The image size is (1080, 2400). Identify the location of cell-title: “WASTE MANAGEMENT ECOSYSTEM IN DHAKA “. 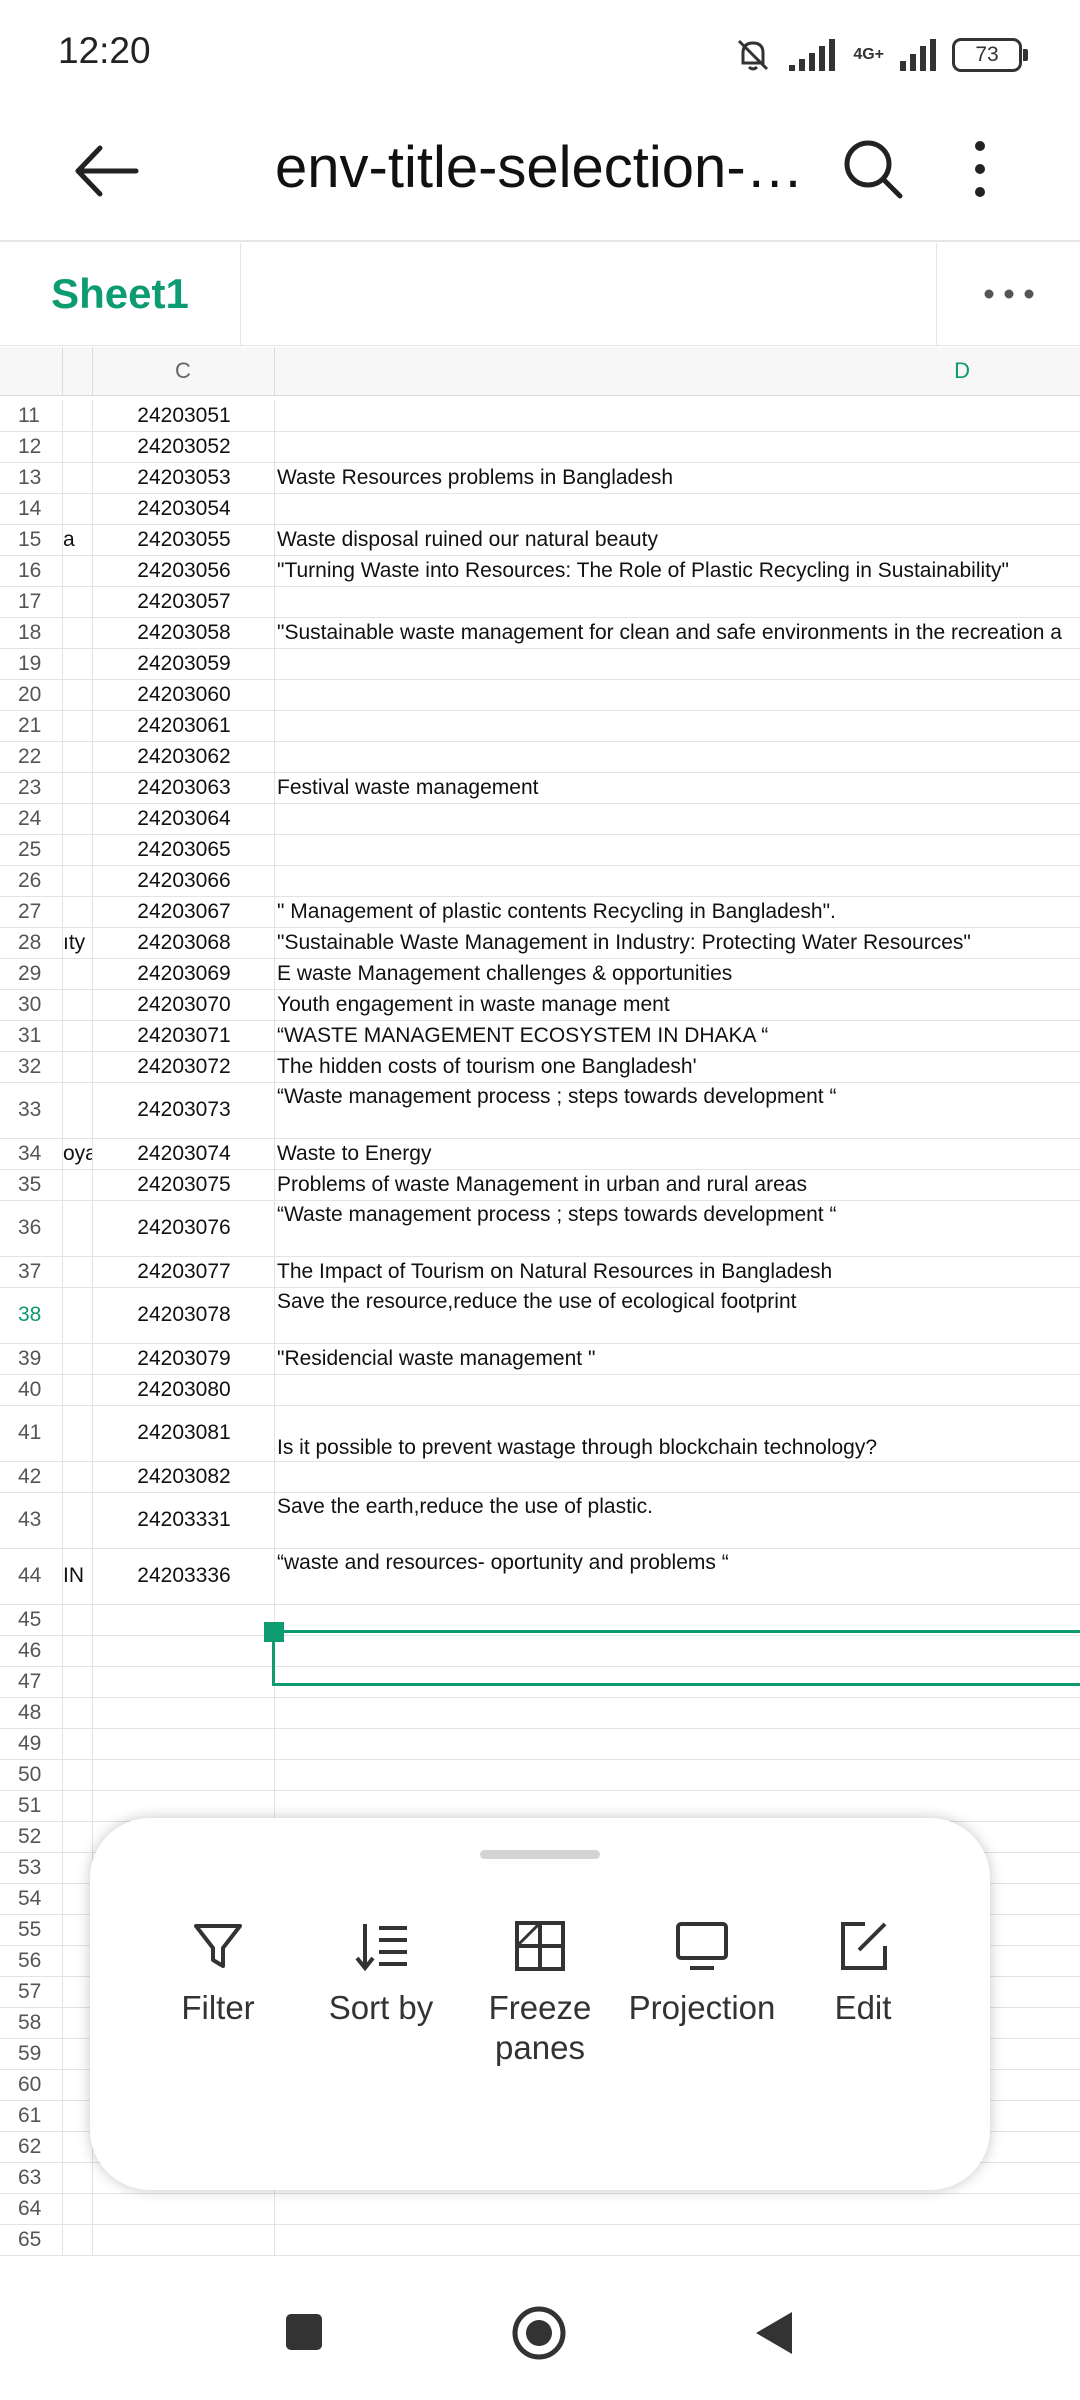
(677, 1035).